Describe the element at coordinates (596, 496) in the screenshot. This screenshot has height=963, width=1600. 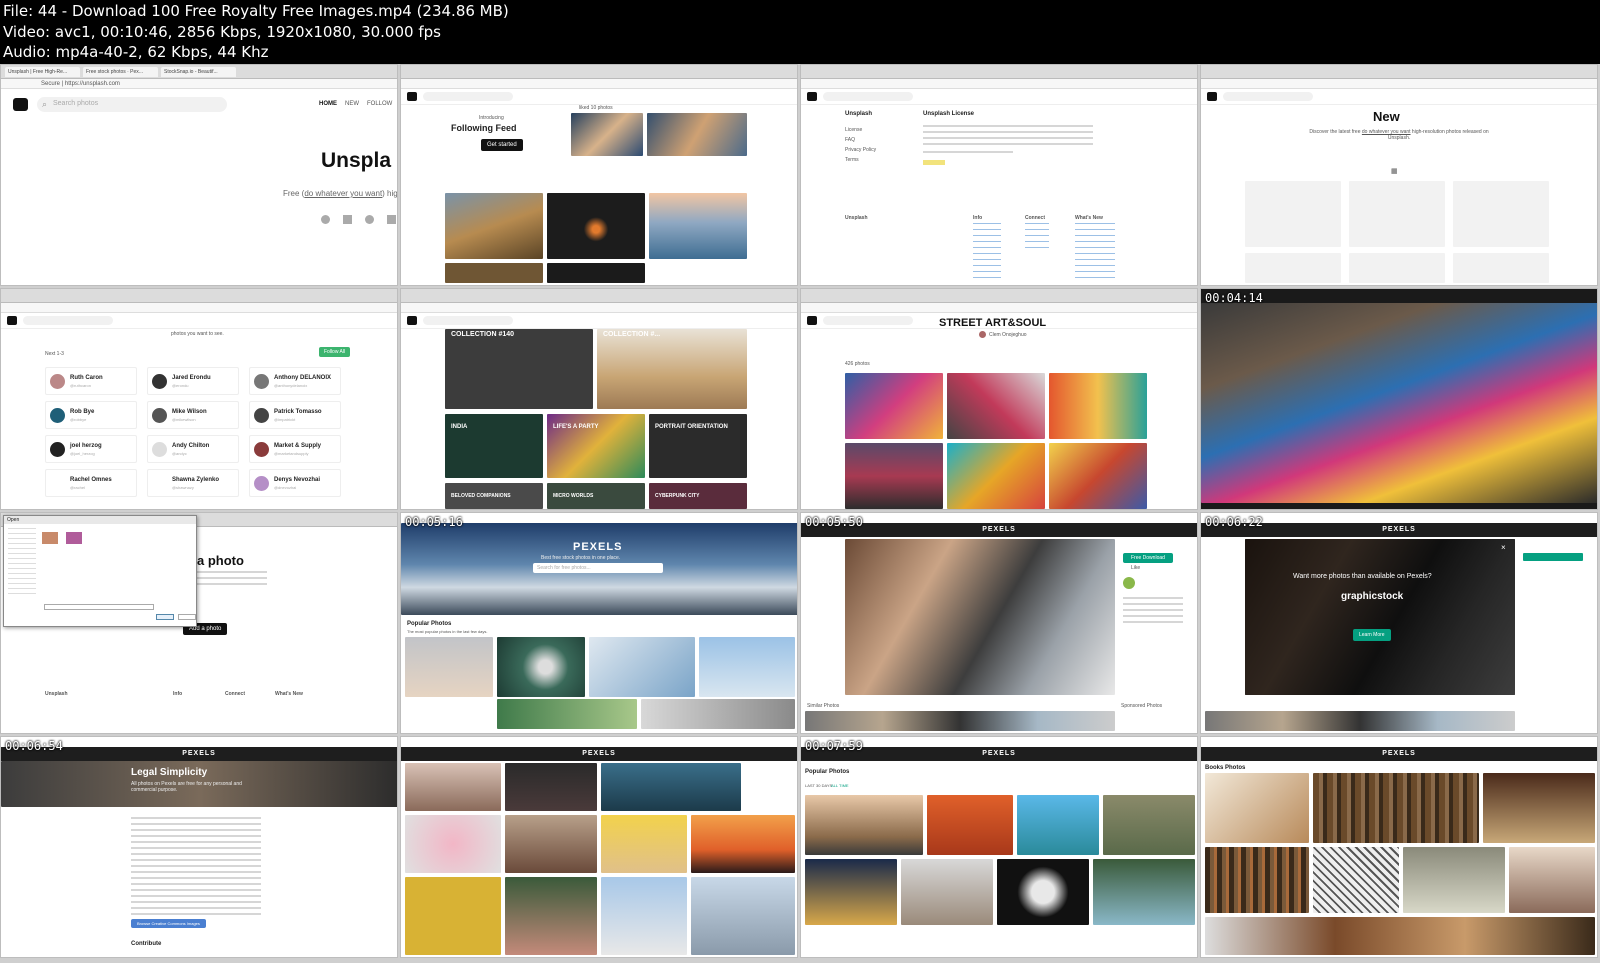
I see `collection-card: MICRO WORLDS` at that location.